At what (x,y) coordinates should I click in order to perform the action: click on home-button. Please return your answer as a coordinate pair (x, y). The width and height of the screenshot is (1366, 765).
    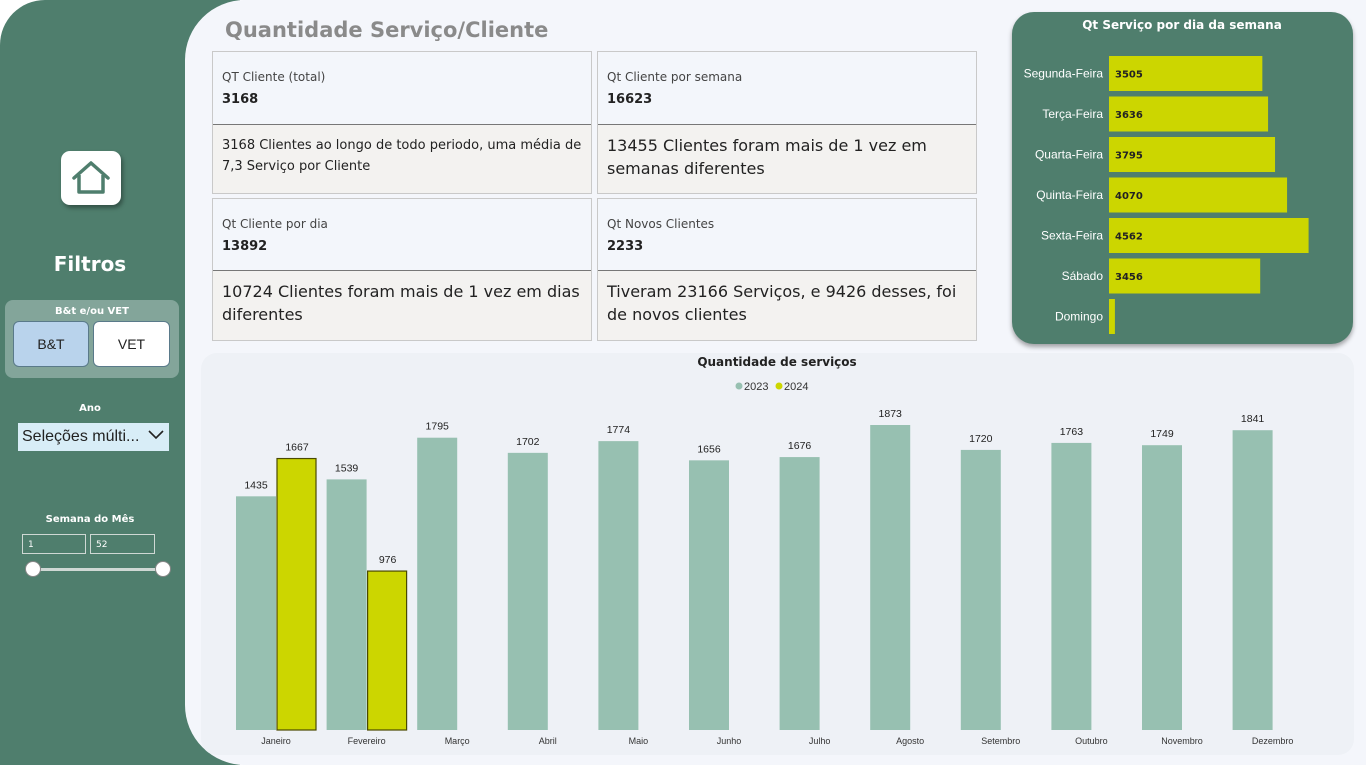
    Looking at the image, I should click on (91, 178).